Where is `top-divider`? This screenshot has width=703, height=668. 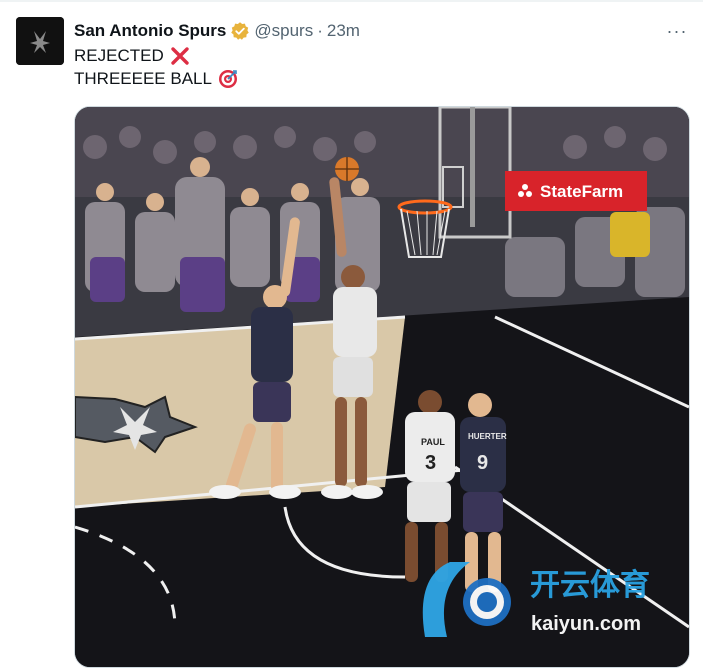 top-divider is located at coordinates (351, 1).